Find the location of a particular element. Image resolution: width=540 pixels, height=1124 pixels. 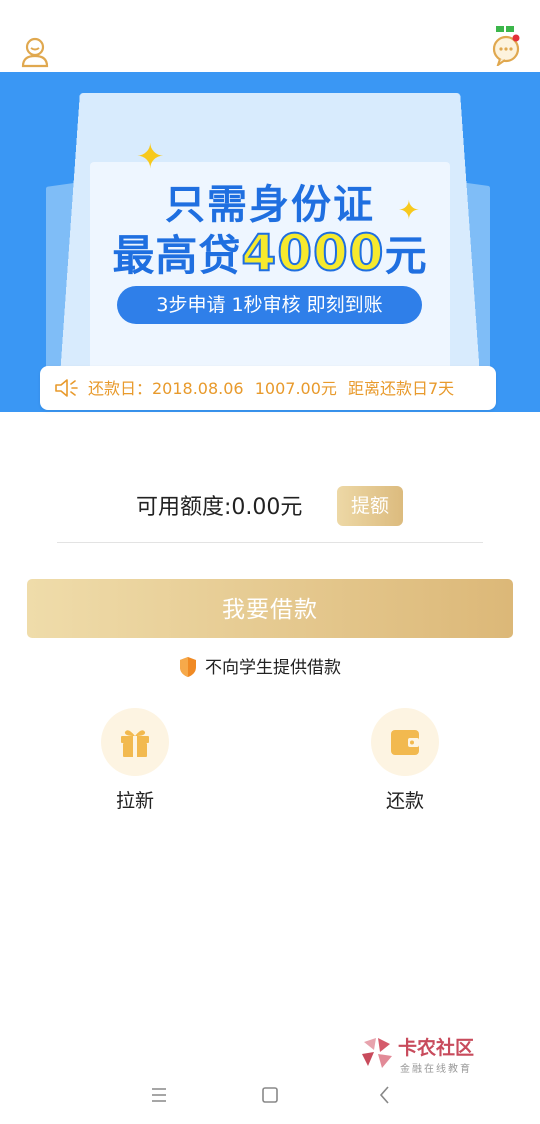

banner-subheadline: 最高贷4000元 is located at coordinates (270, 252).